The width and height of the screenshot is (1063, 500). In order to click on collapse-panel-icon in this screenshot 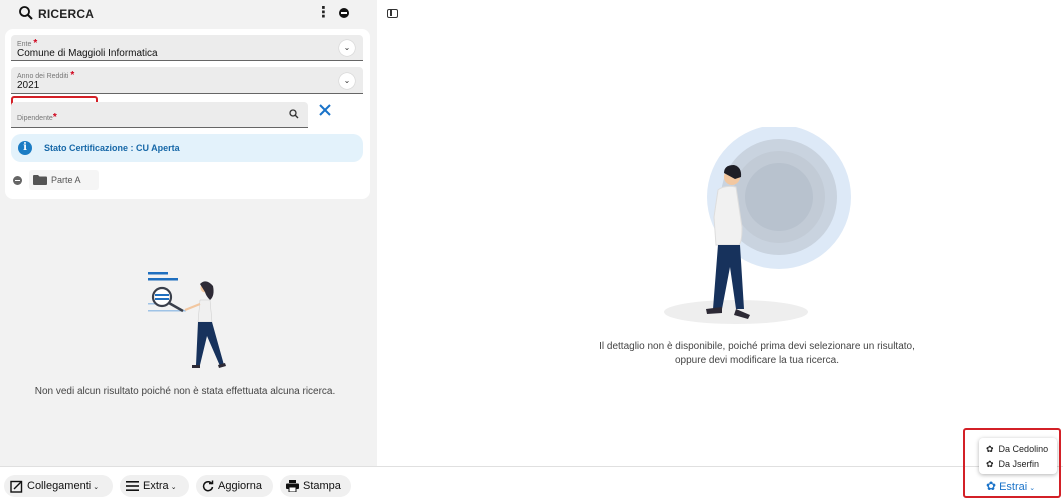, I will do `click(344, 13)`.